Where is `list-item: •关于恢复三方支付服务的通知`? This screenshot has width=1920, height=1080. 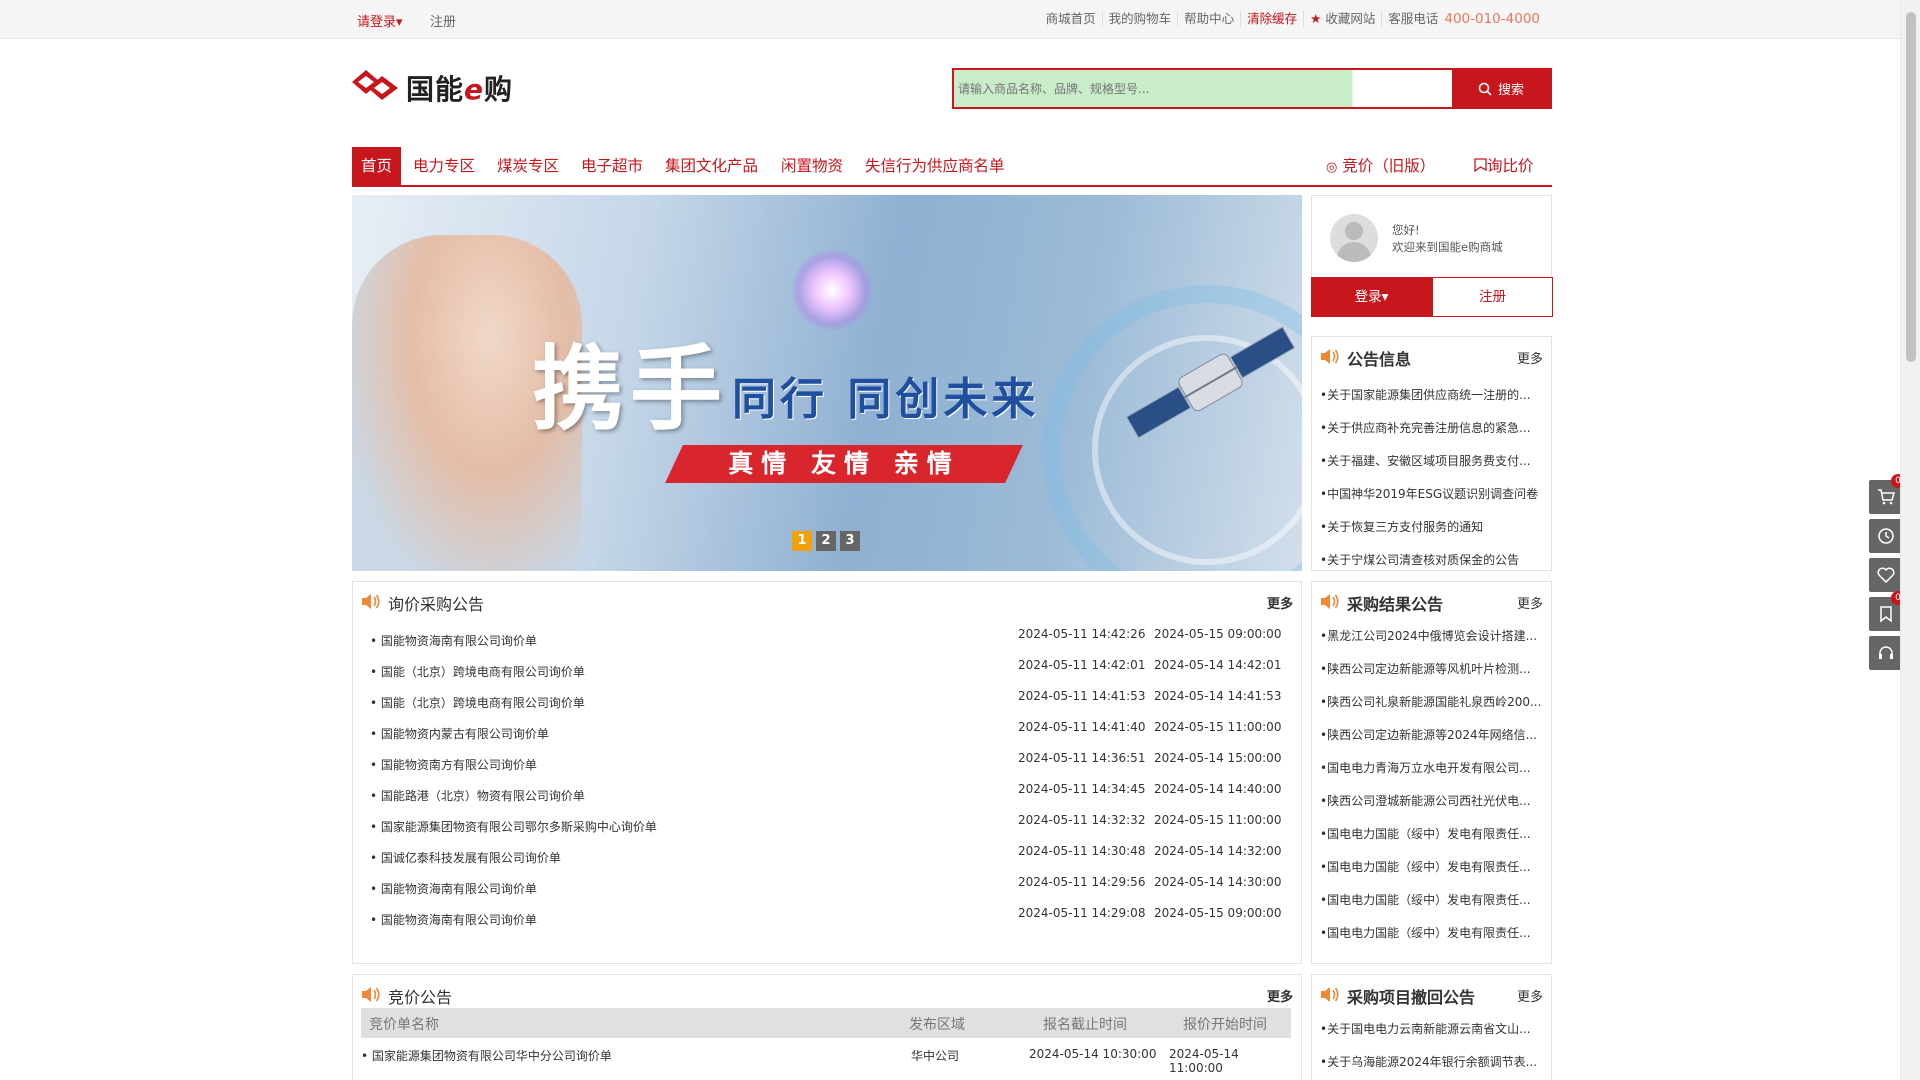
list-item: •关于恢复三方支付服务的通知 is located at coordinates (1432, 527).